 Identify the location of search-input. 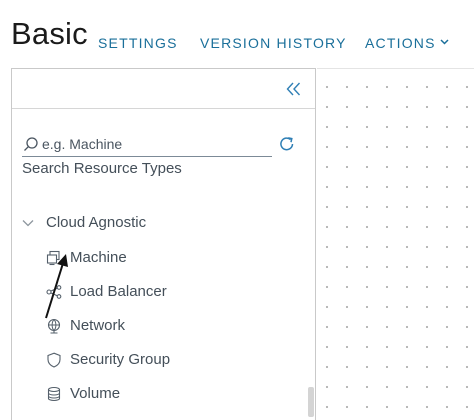
(156, 144).